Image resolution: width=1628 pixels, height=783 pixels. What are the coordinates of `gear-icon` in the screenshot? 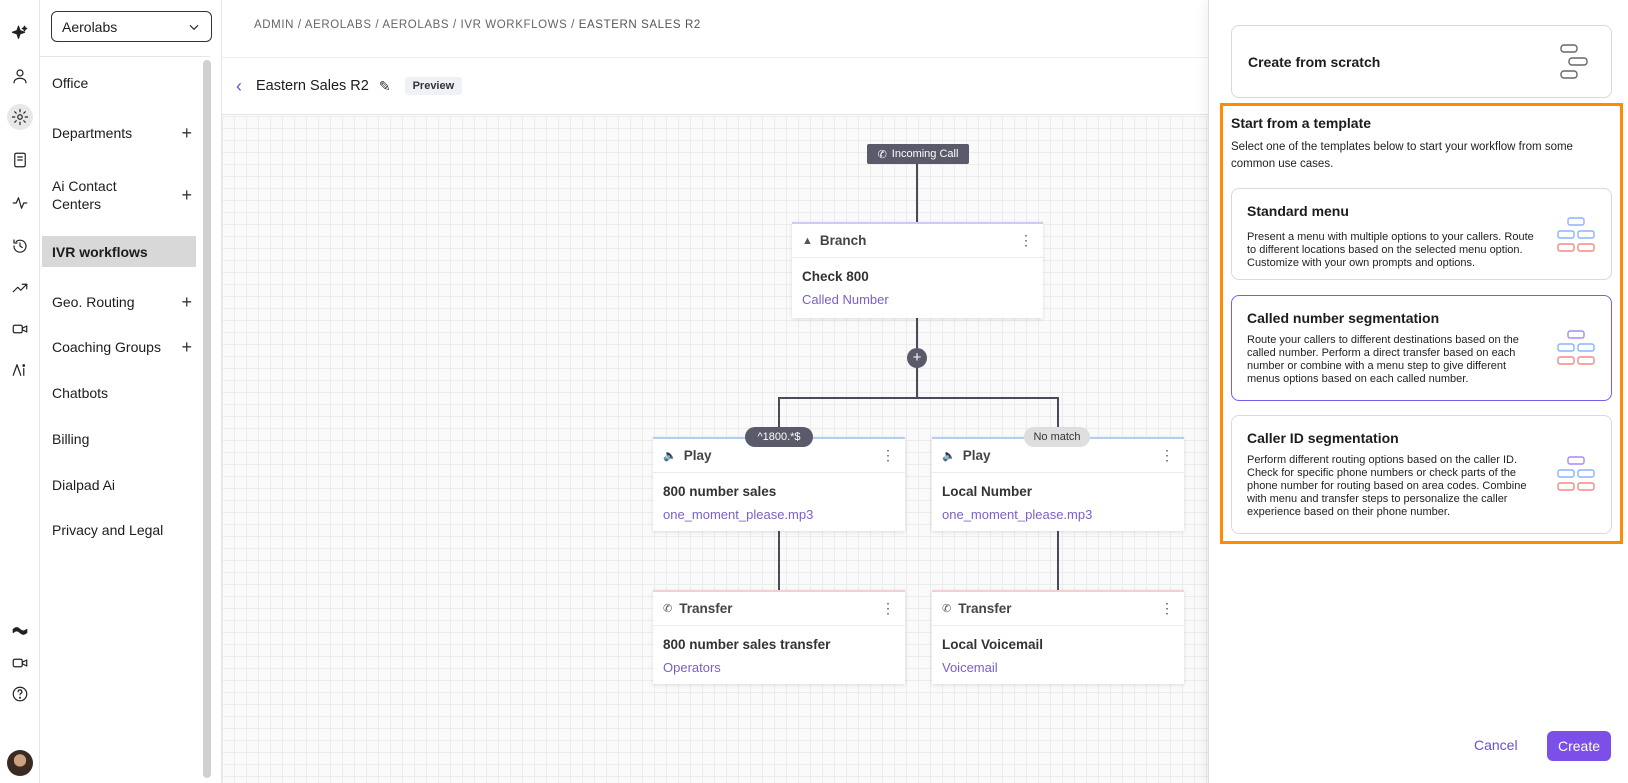 It's located at (20, 117).